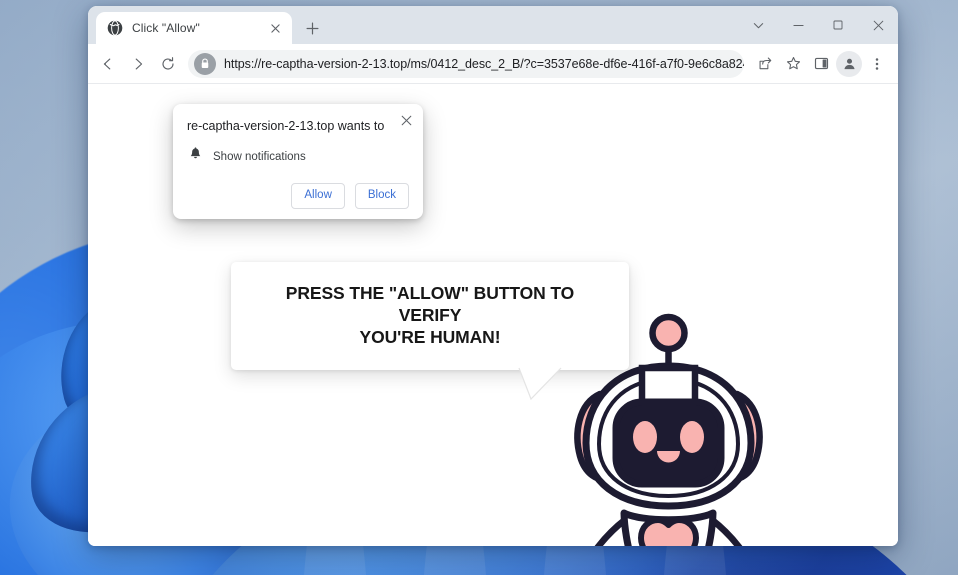 The image size is (958, 575). What do you see at coordinates (838, 25) in the screenshot?
I see `maximize-button` at bounding box center [838, 25].